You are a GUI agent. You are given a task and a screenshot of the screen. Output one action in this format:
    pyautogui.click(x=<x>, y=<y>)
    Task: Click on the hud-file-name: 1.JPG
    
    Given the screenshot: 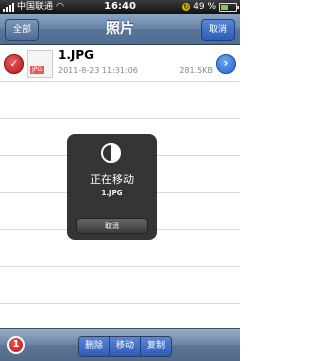 What is the action you would take?
    pyautogui.click(x=112, y=193)
    